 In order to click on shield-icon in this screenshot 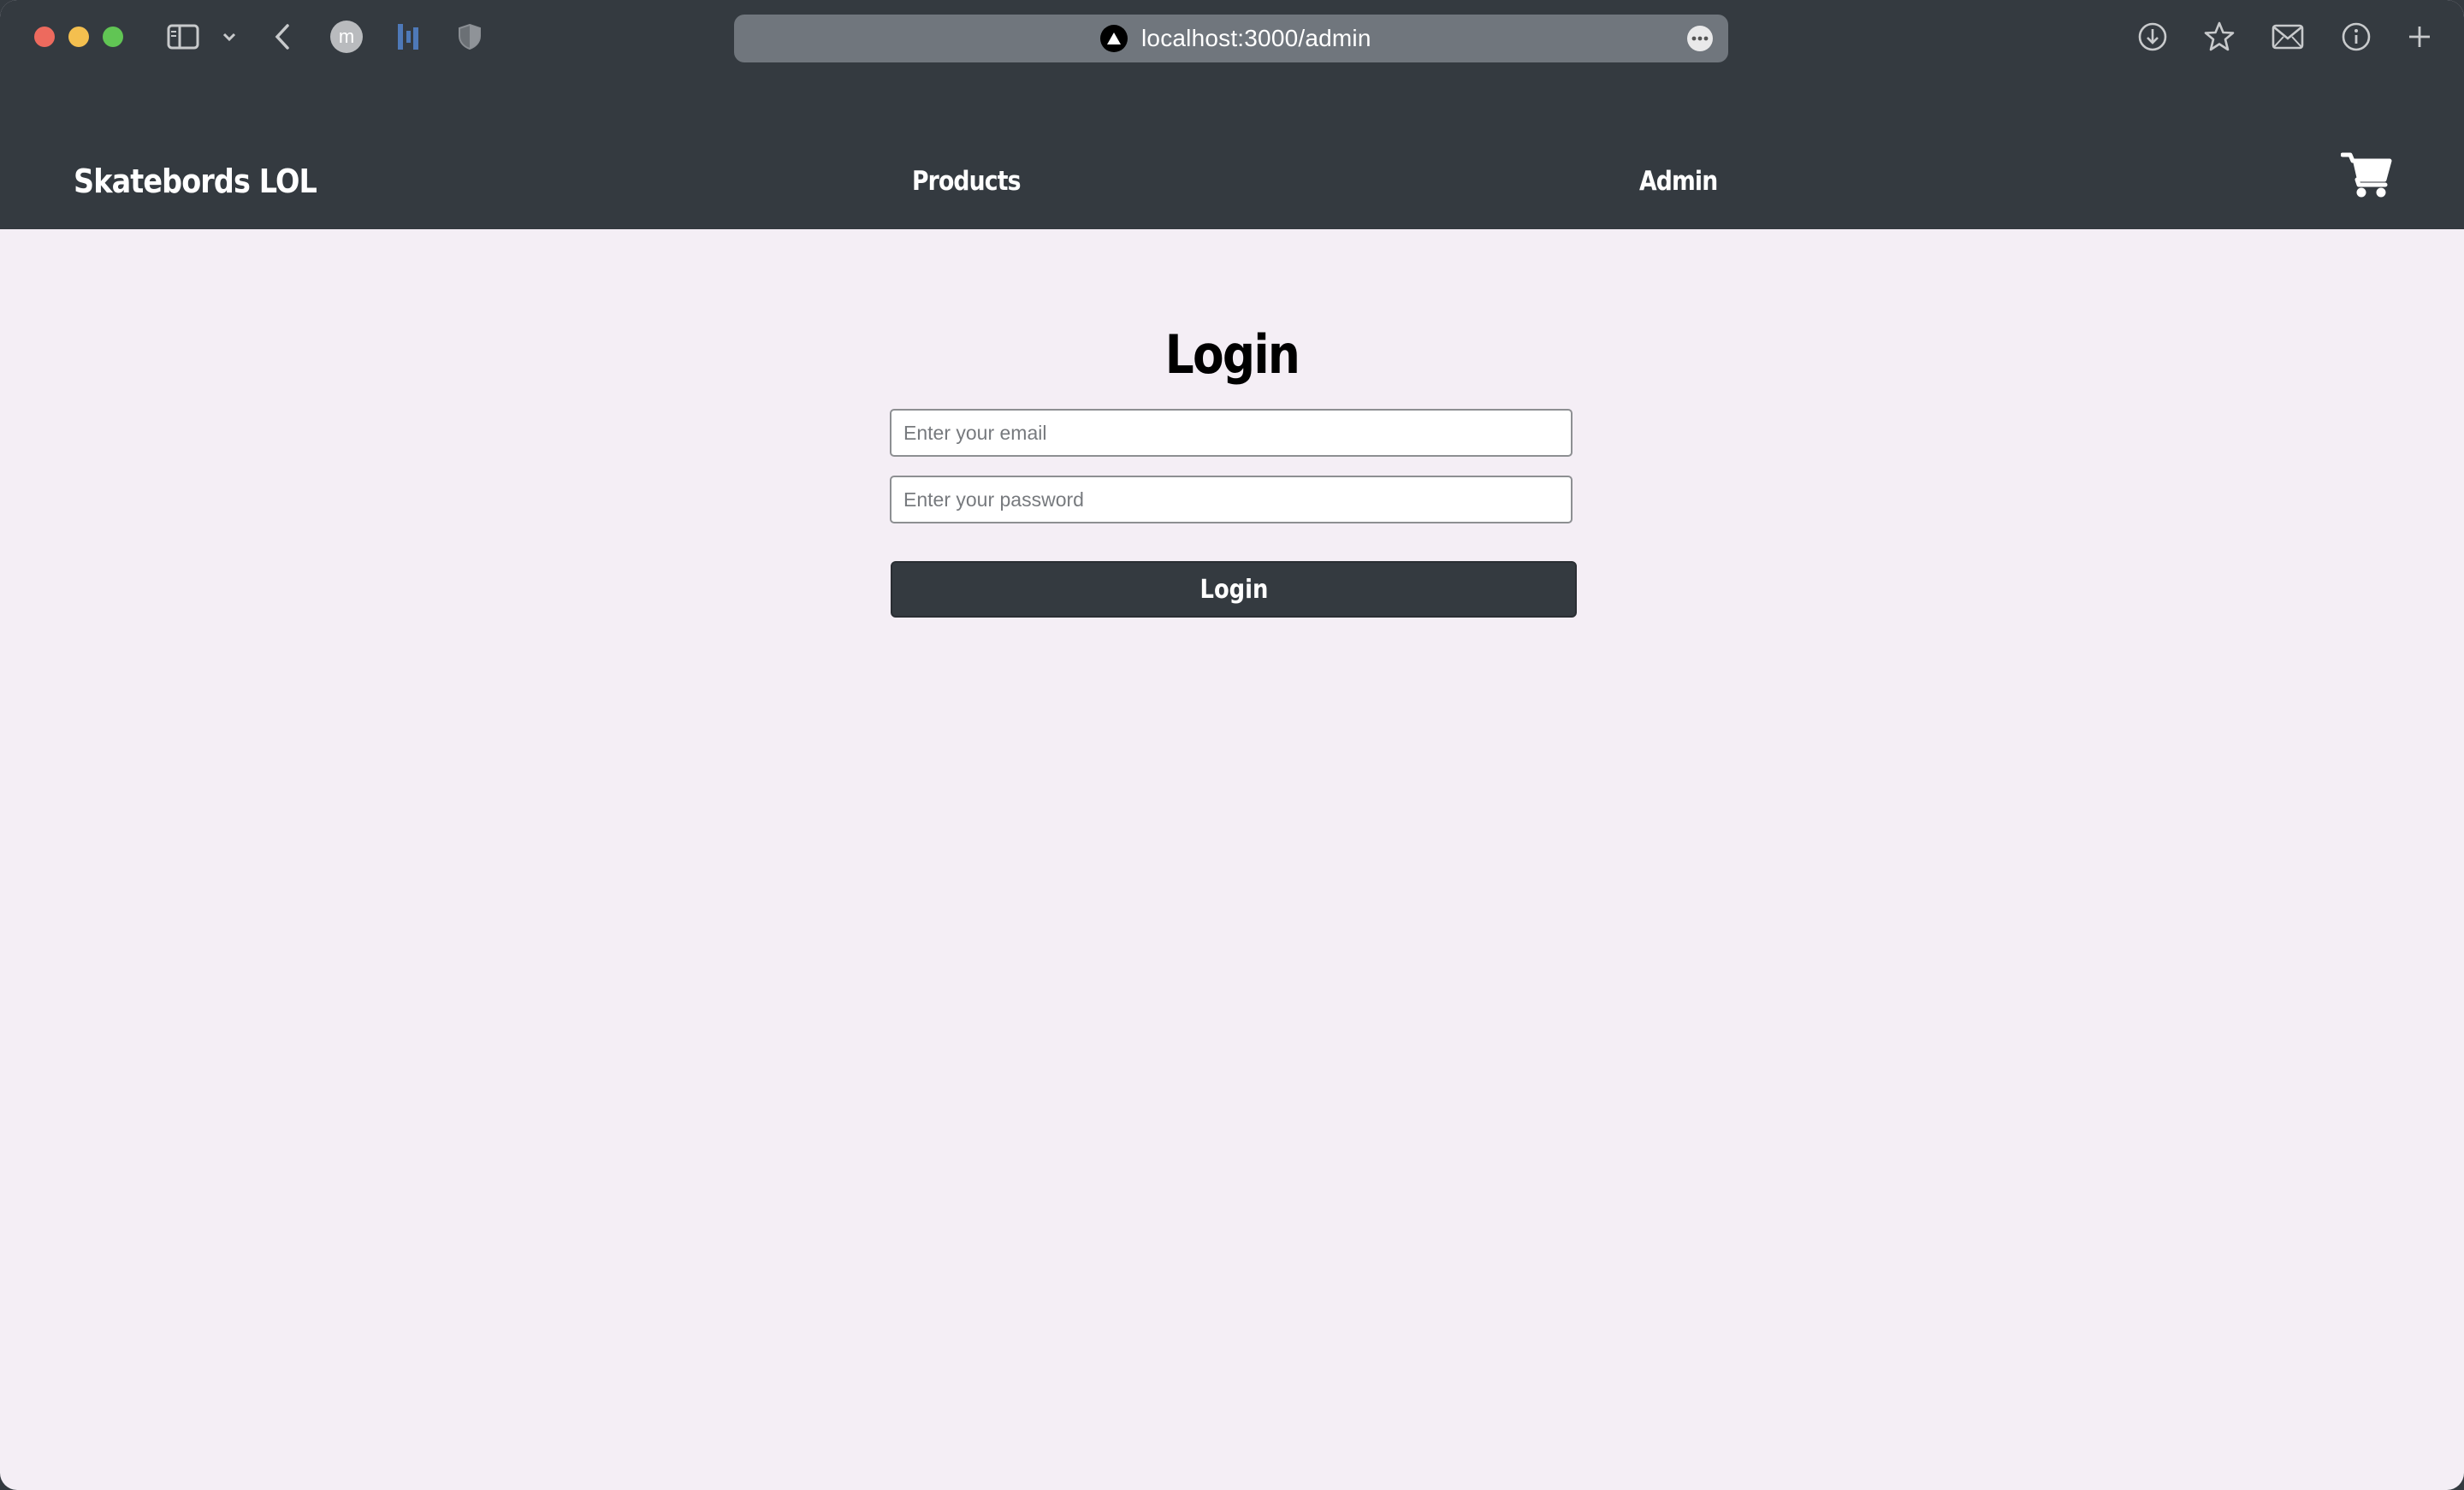, I will do `click(470, 37)`.